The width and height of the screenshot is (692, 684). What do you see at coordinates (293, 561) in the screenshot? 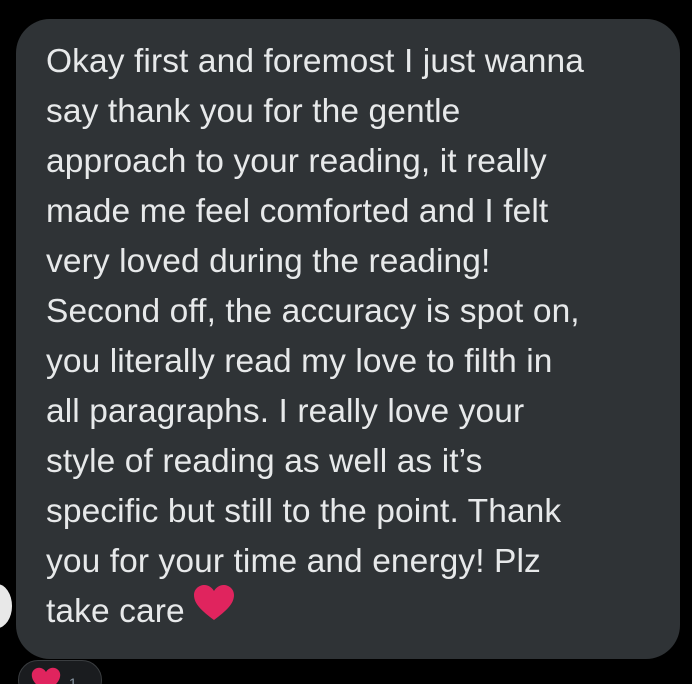
I see `message-line: you for your time and energy! Plz` at bounding box center [293, 561].